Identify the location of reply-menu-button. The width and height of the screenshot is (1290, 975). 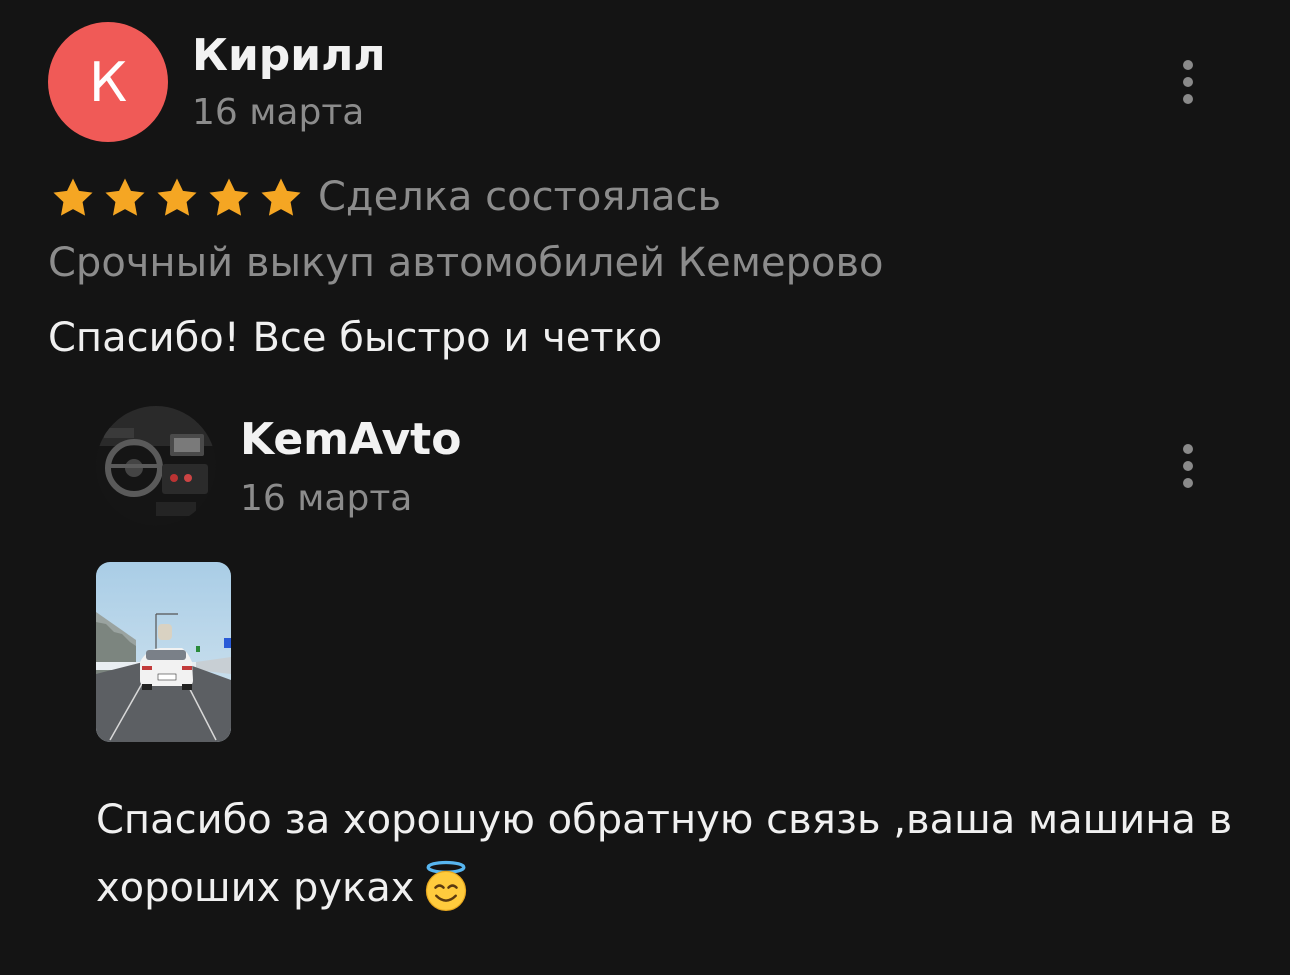
(1188, 466).